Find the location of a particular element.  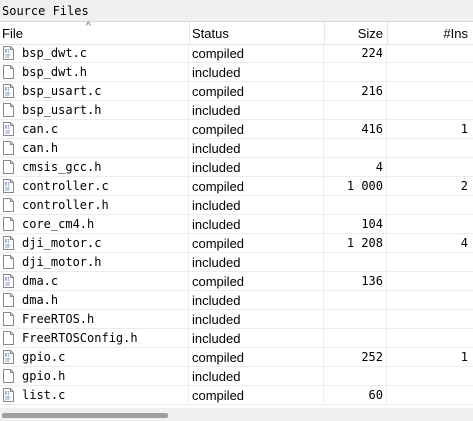

file-name: dma.h is located at coordinates (40, 300).